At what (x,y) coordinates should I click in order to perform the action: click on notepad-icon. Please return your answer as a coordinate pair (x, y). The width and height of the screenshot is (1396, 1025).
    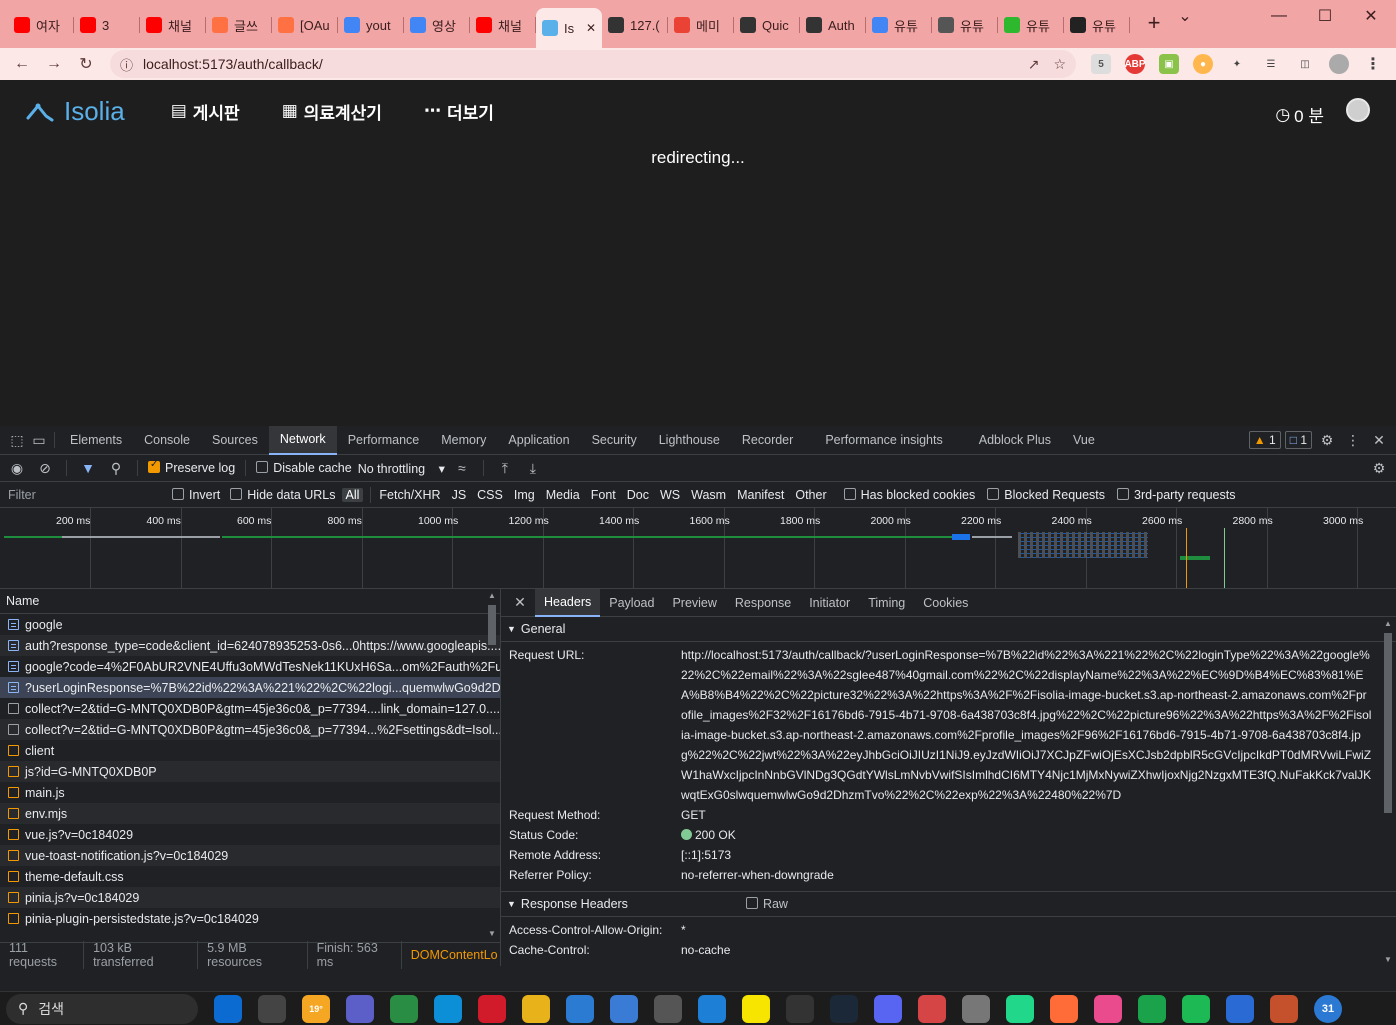
    Looking at the image, I should click on (580, 1008).